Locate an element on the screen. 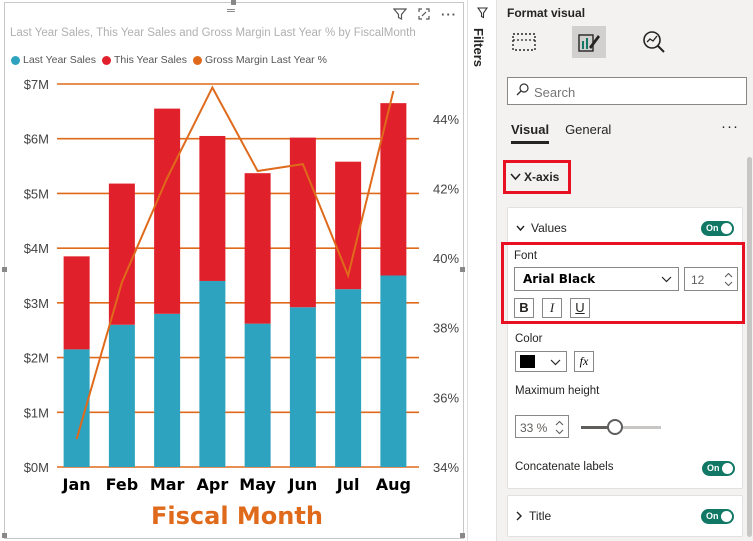 The height and width of the screenshot is (541, 753). max-height-value: 33 % is located at coordinates (534, 428).